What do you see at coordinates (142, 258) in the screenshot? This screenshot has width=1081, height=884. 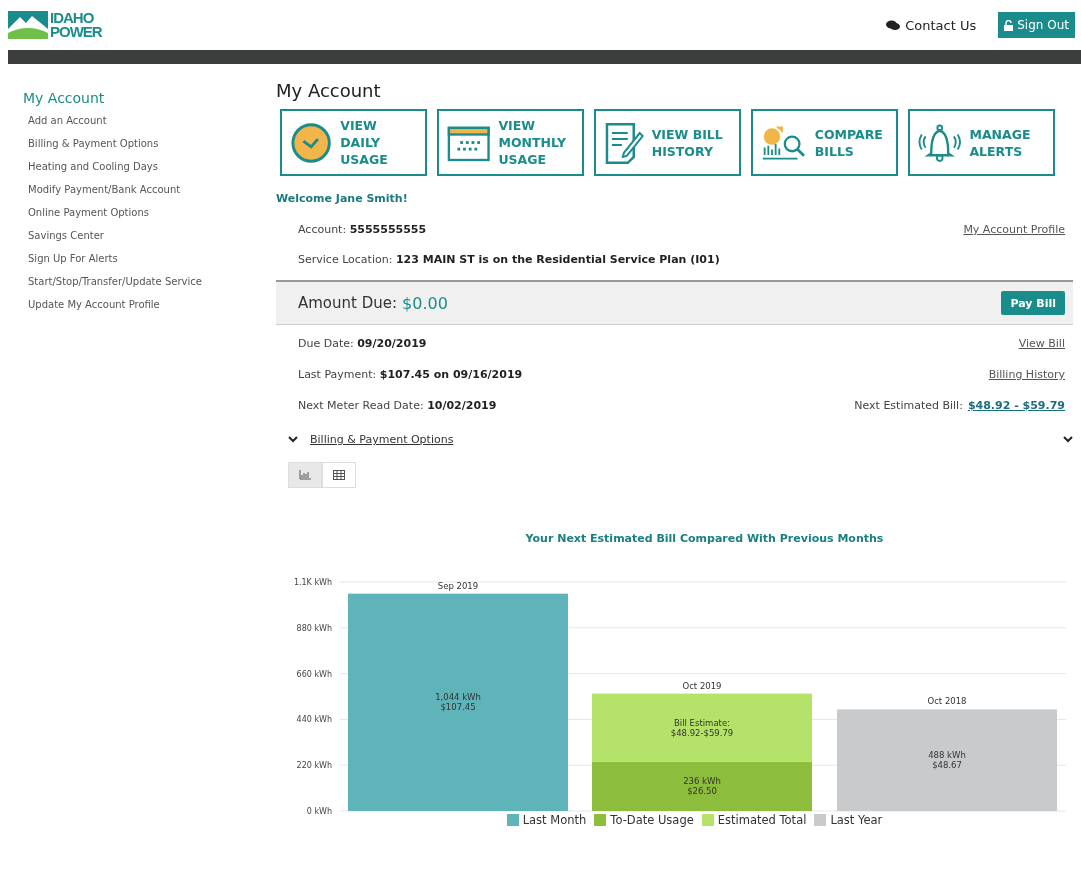 I see `sidebar-link: Sign Up For Alerts` at bounding box center [142, 258].